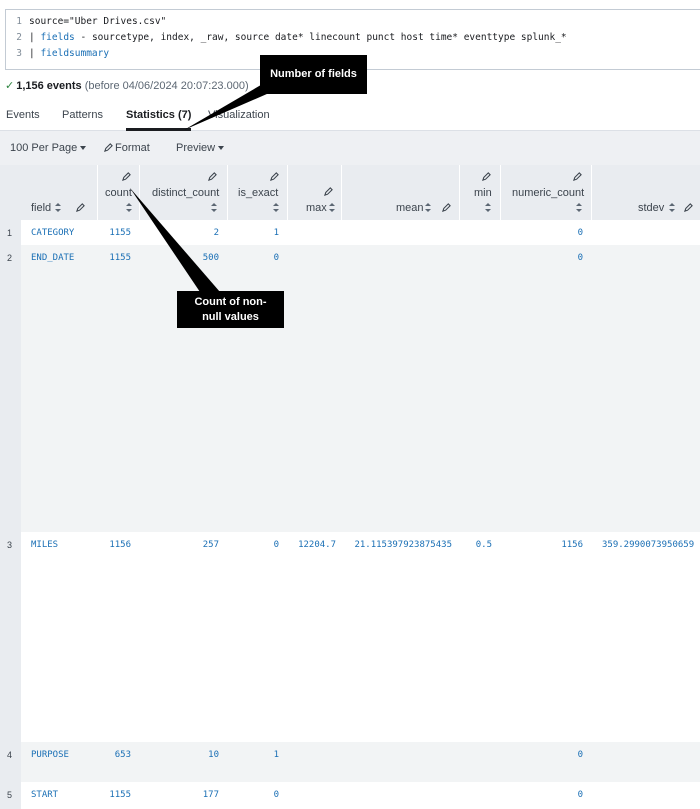  I want to click on fields-callout: Number of fields, so click(313, 74).